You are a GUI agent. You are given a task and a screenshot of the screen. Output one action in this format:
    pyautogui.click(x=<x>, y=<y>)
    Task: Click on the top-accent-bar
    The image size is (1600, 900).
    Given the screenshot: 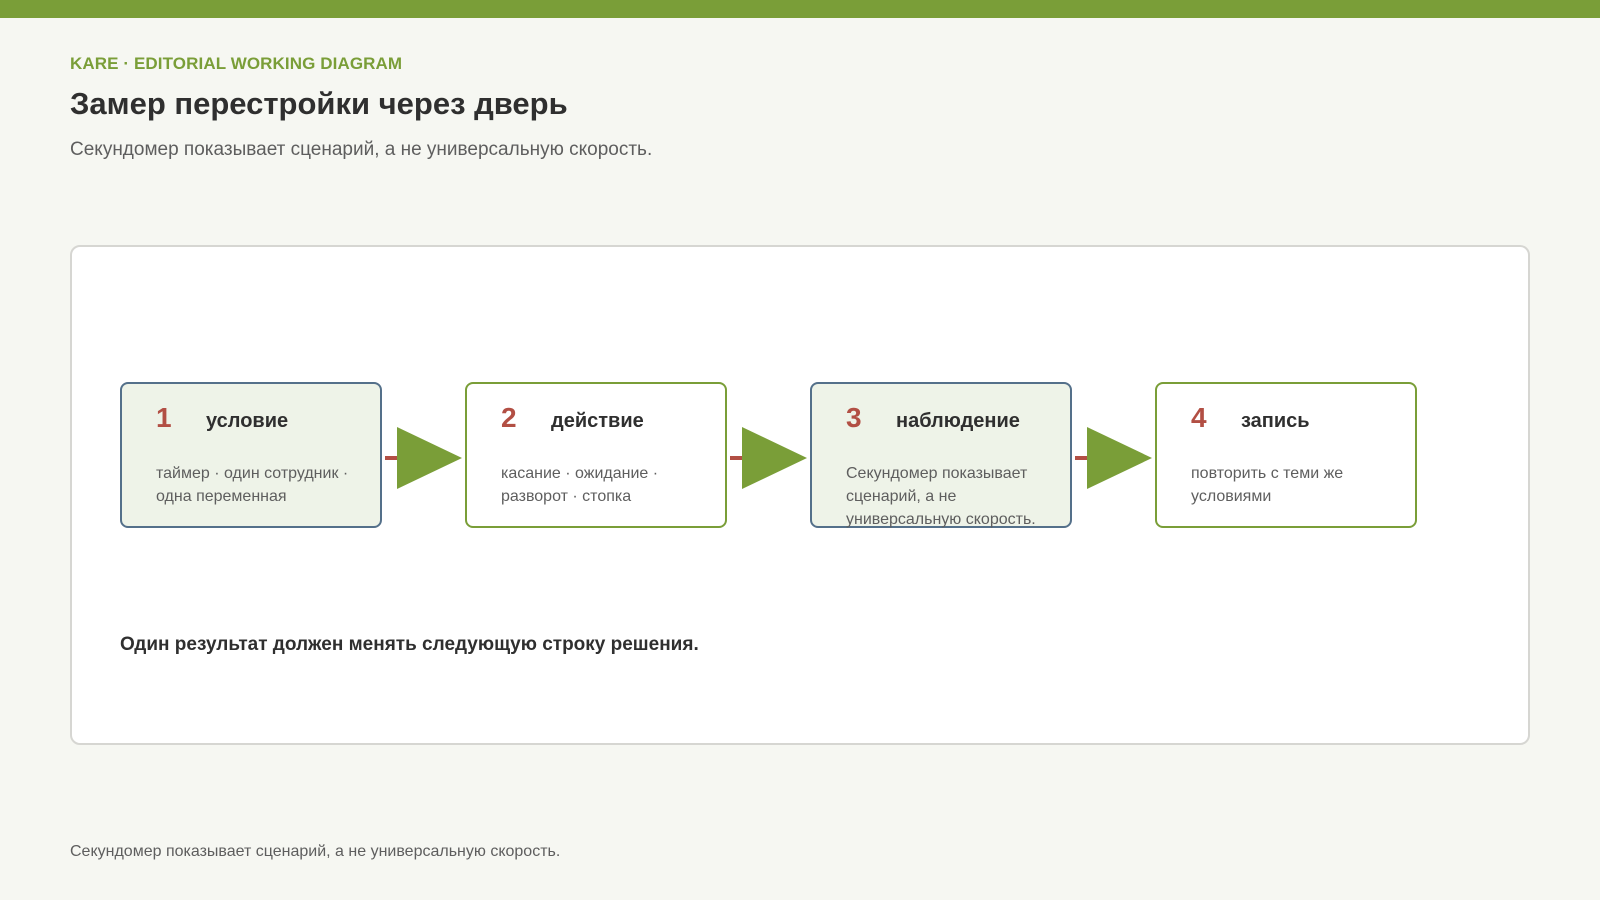 What is the action you would take?
    pyautogui.click(x=800, y=9)
    